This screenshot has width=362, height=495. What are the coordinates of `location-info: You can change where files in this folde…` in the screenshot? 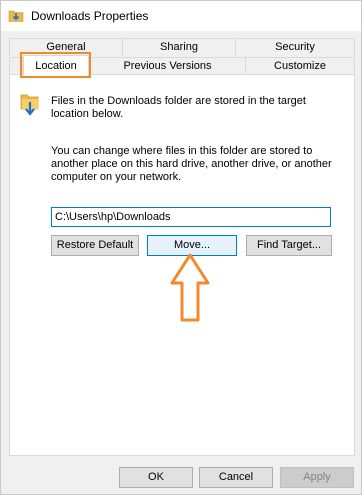 It's located at (201, 164).